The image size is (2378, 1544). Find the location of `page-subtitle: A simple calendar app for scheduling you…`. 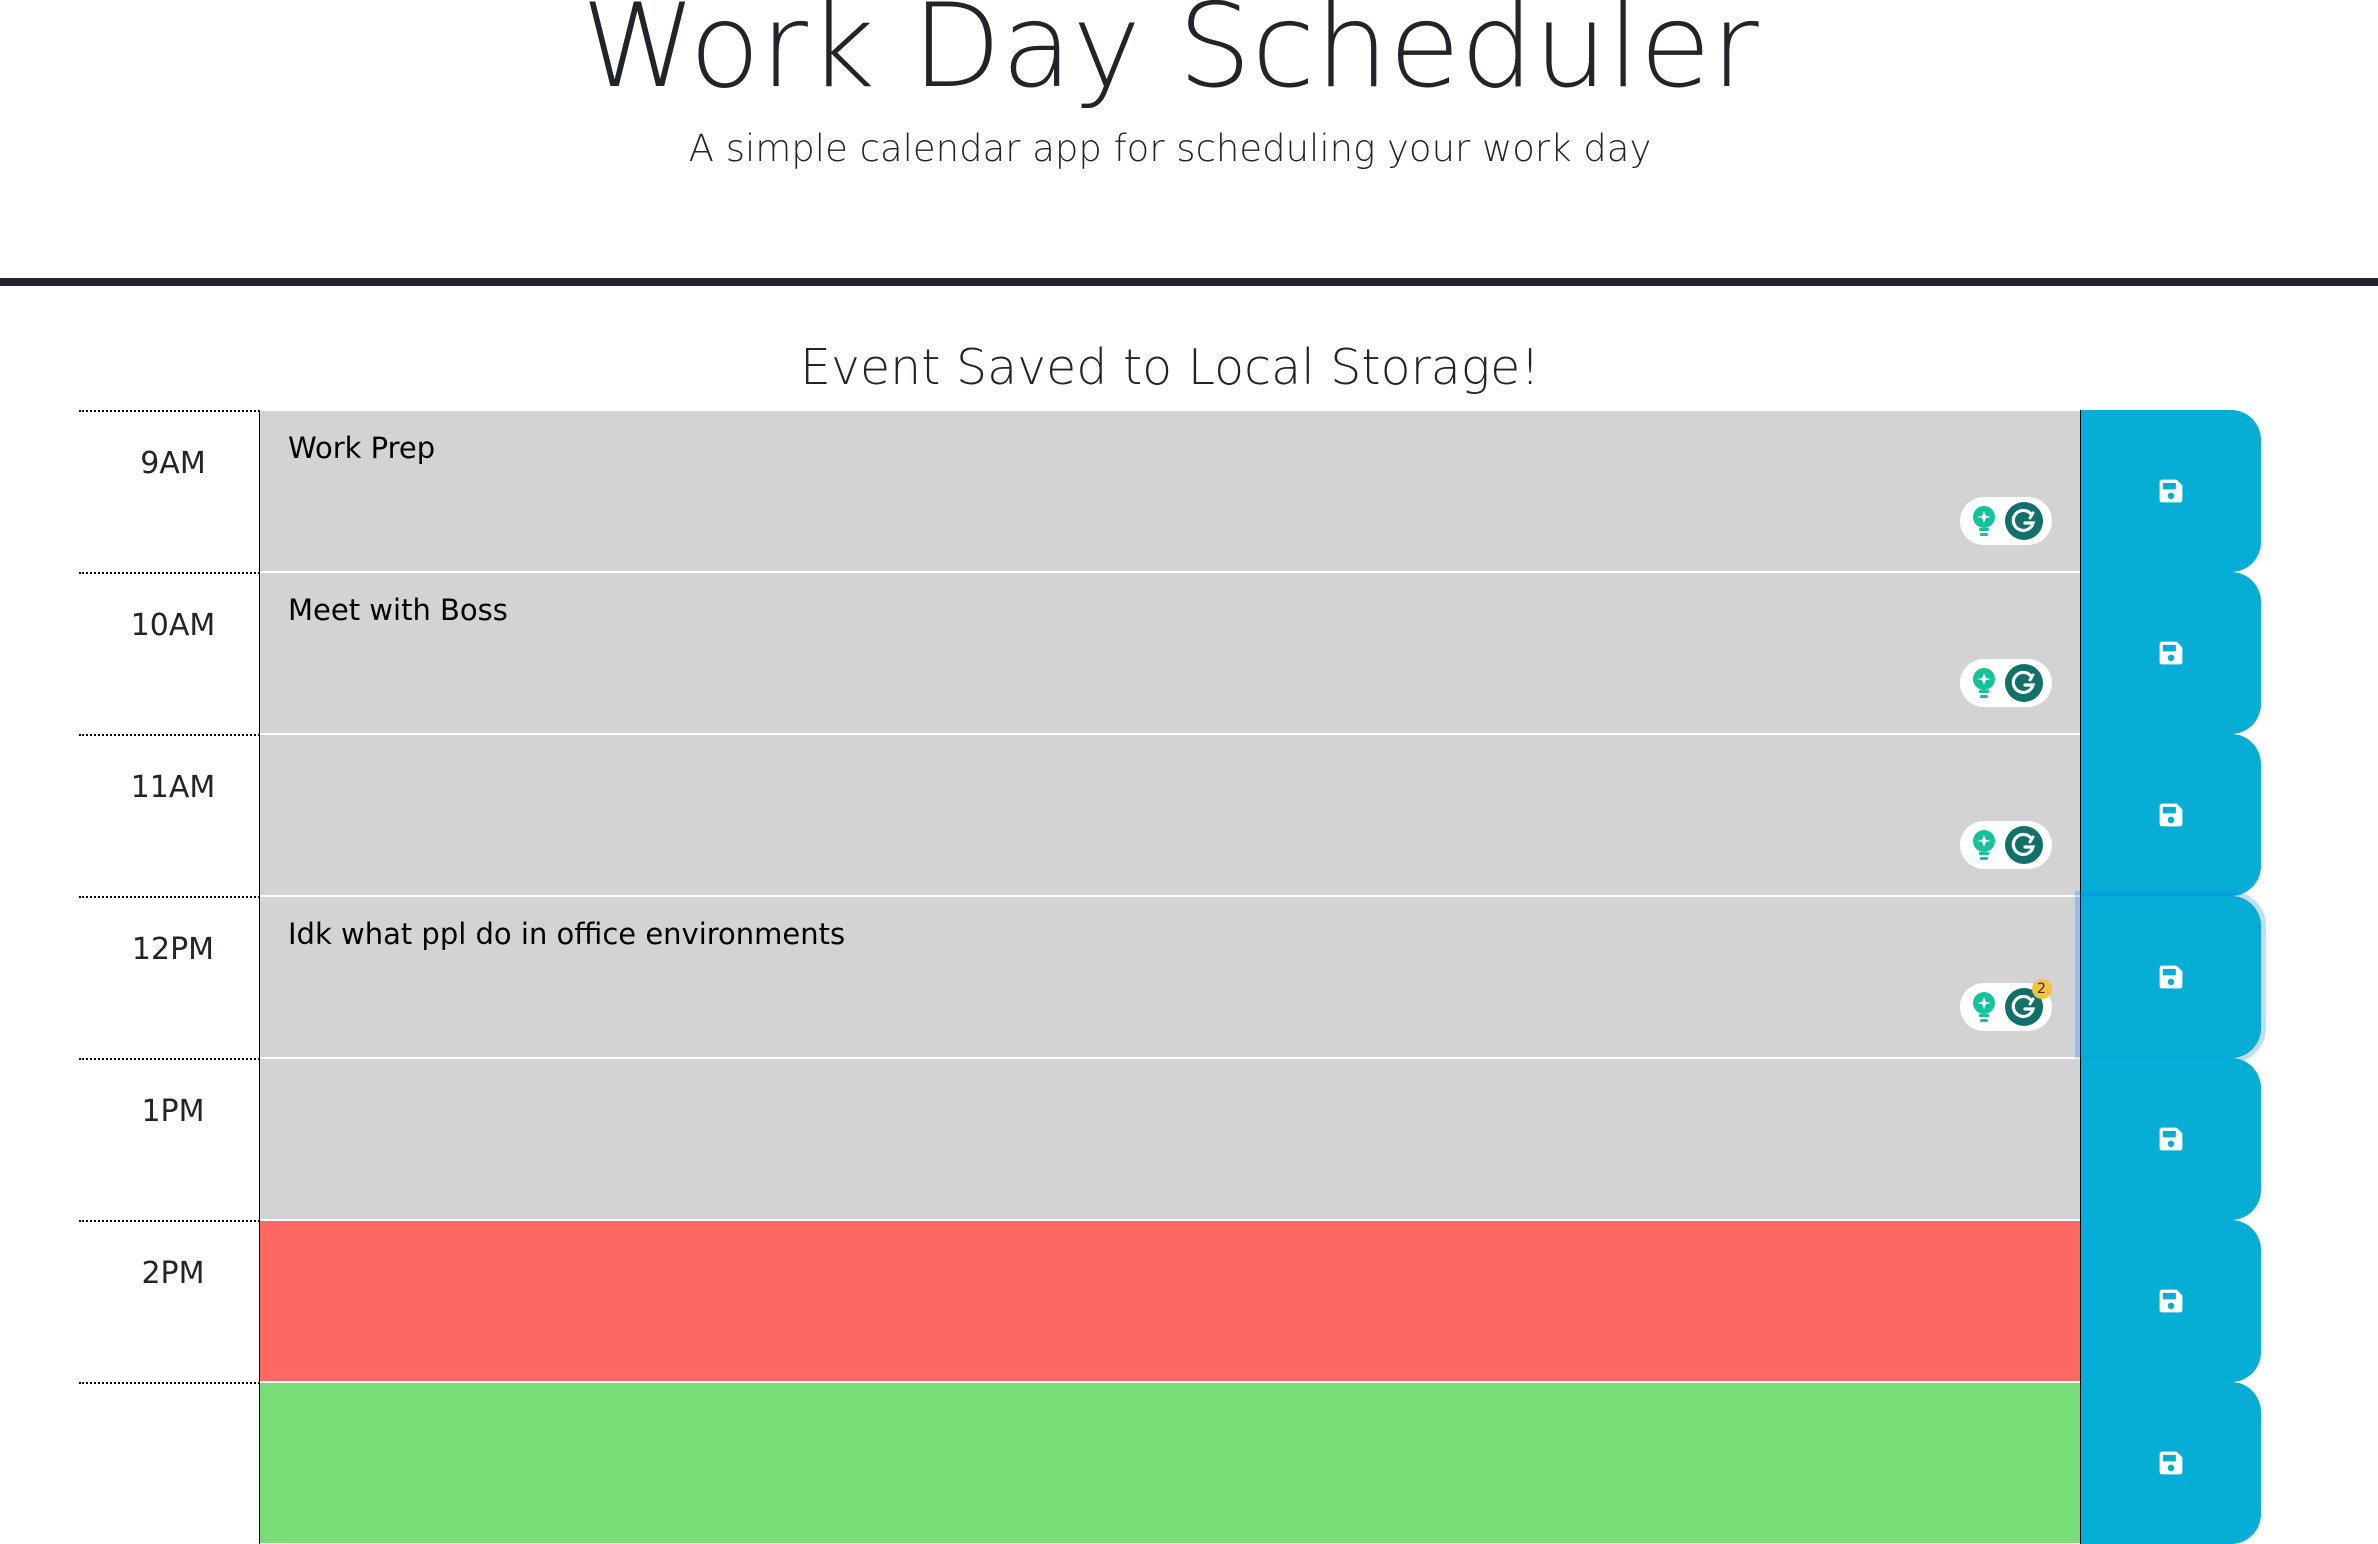

page-subtitle: A simple calendar app for scheduling you… is located at coordinates (1170, 148).